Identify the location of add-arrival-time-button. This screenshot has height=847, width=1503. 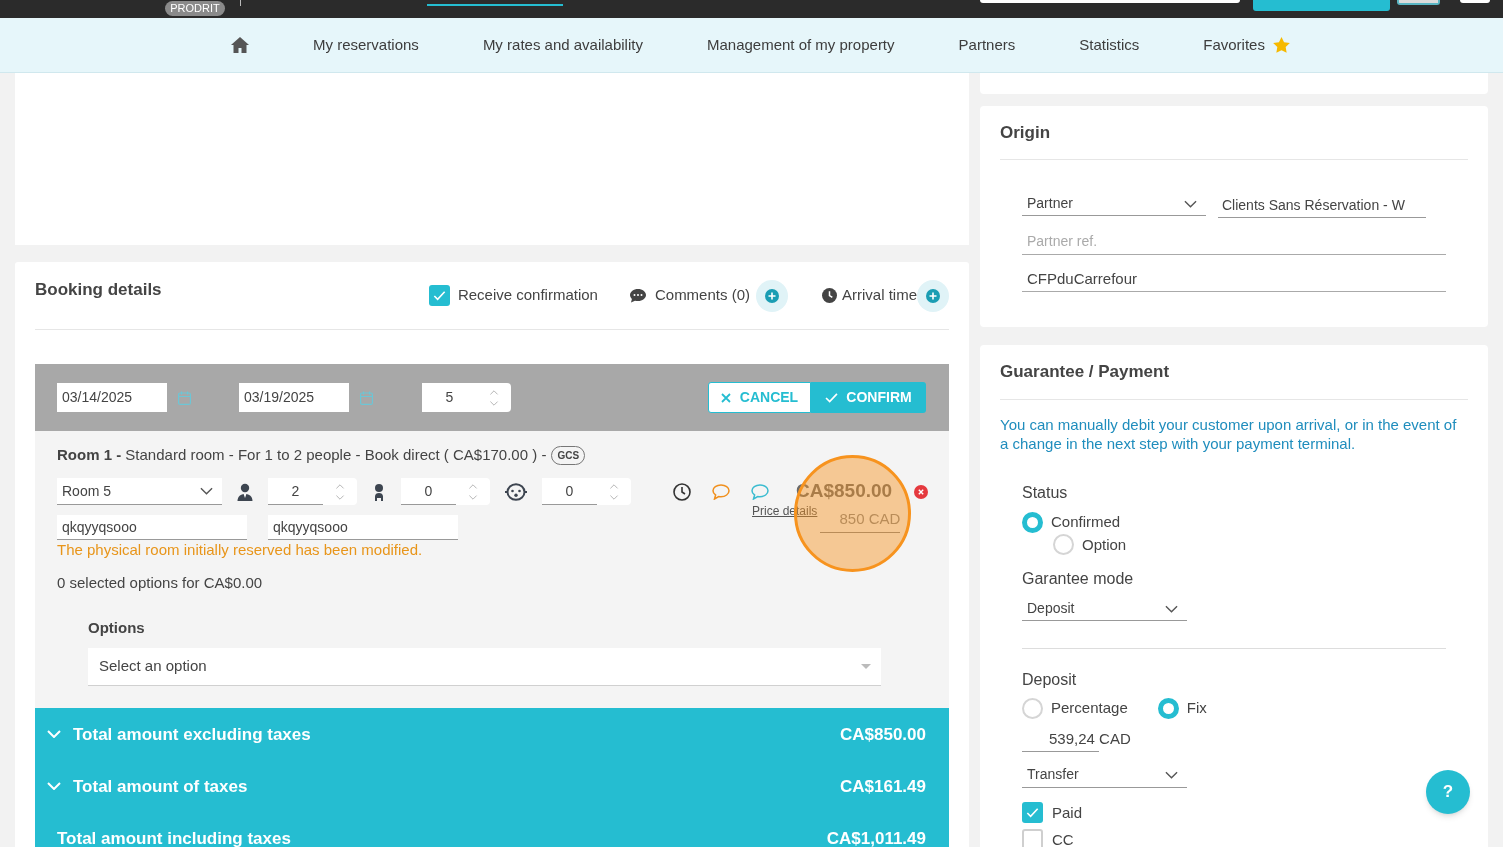
(933, 295).